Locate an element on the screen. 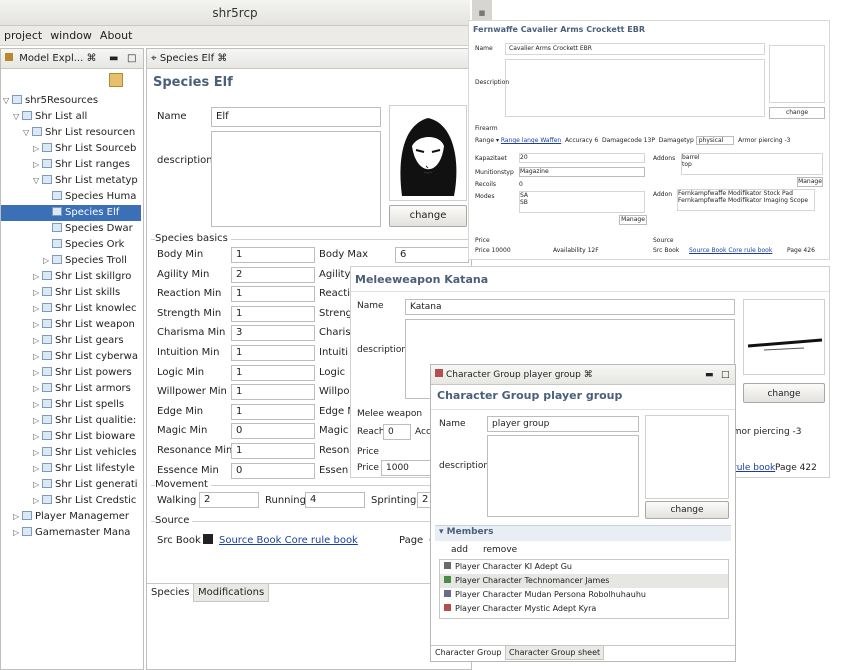  tree-item: ▷ Species Troll is located at coordinates (85, 261).